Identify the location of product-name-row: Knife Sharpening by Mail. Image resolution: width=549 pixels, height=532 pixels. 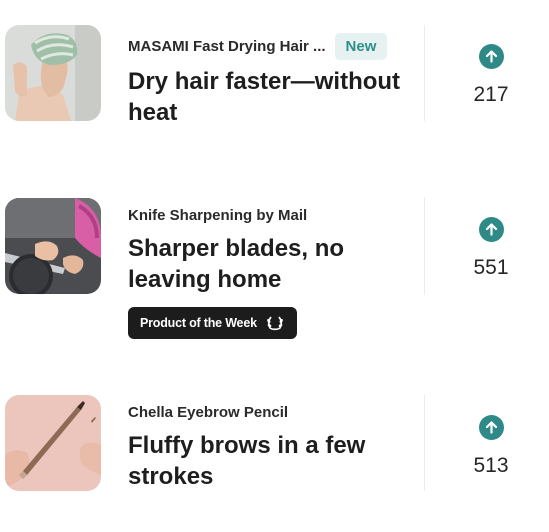
(217, 215).